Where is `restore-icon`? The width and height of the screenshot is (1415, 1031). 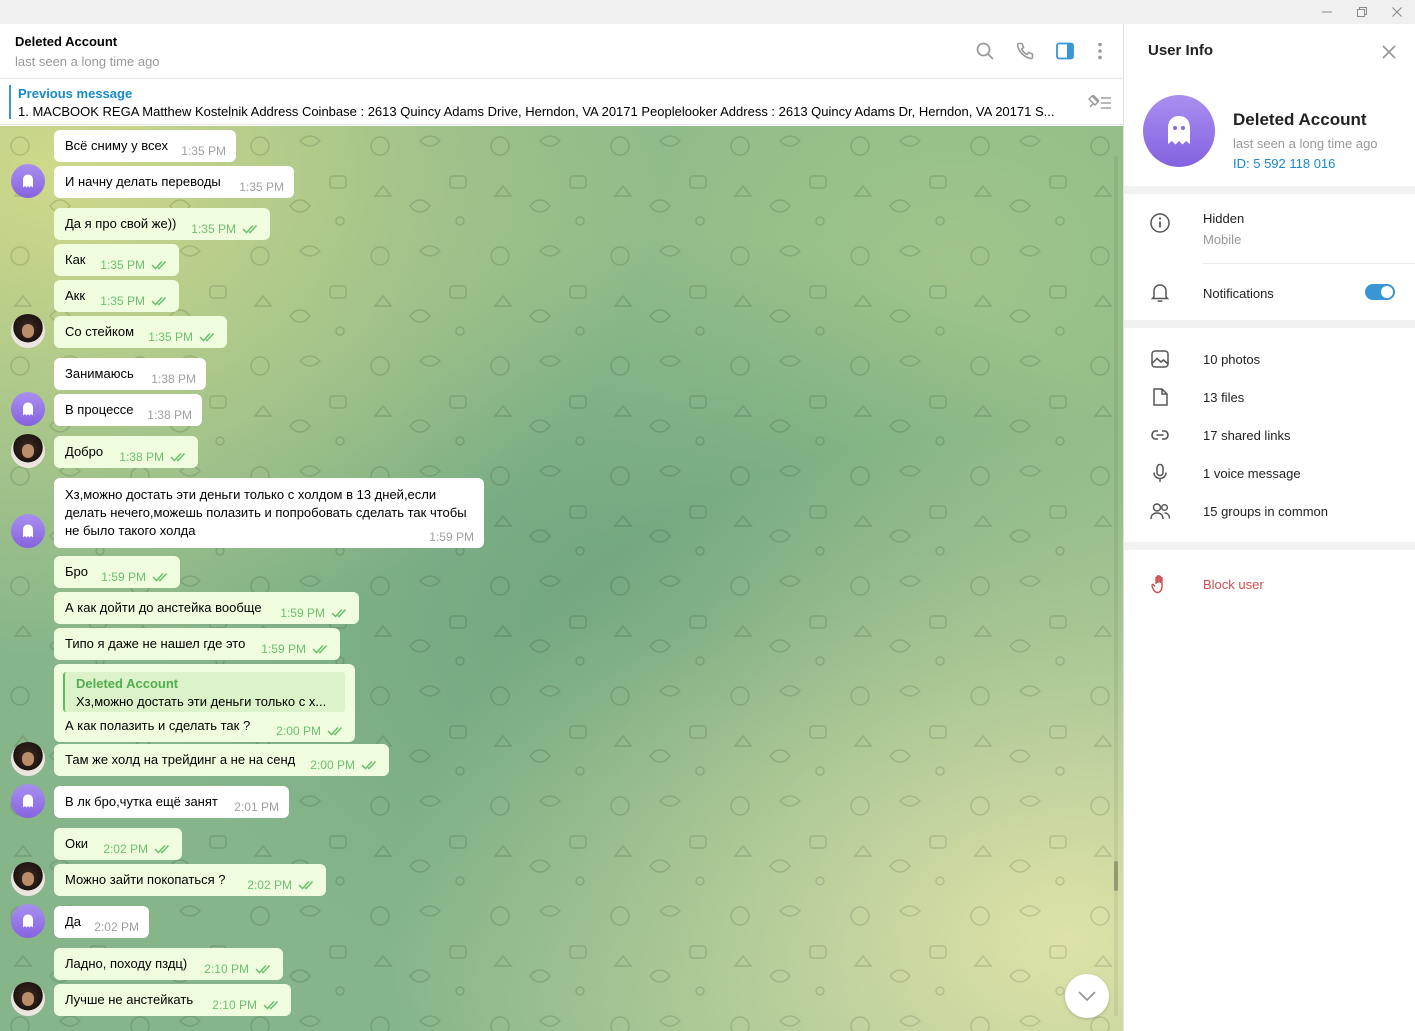
restore-icon is located at coordinates (1362, 12).